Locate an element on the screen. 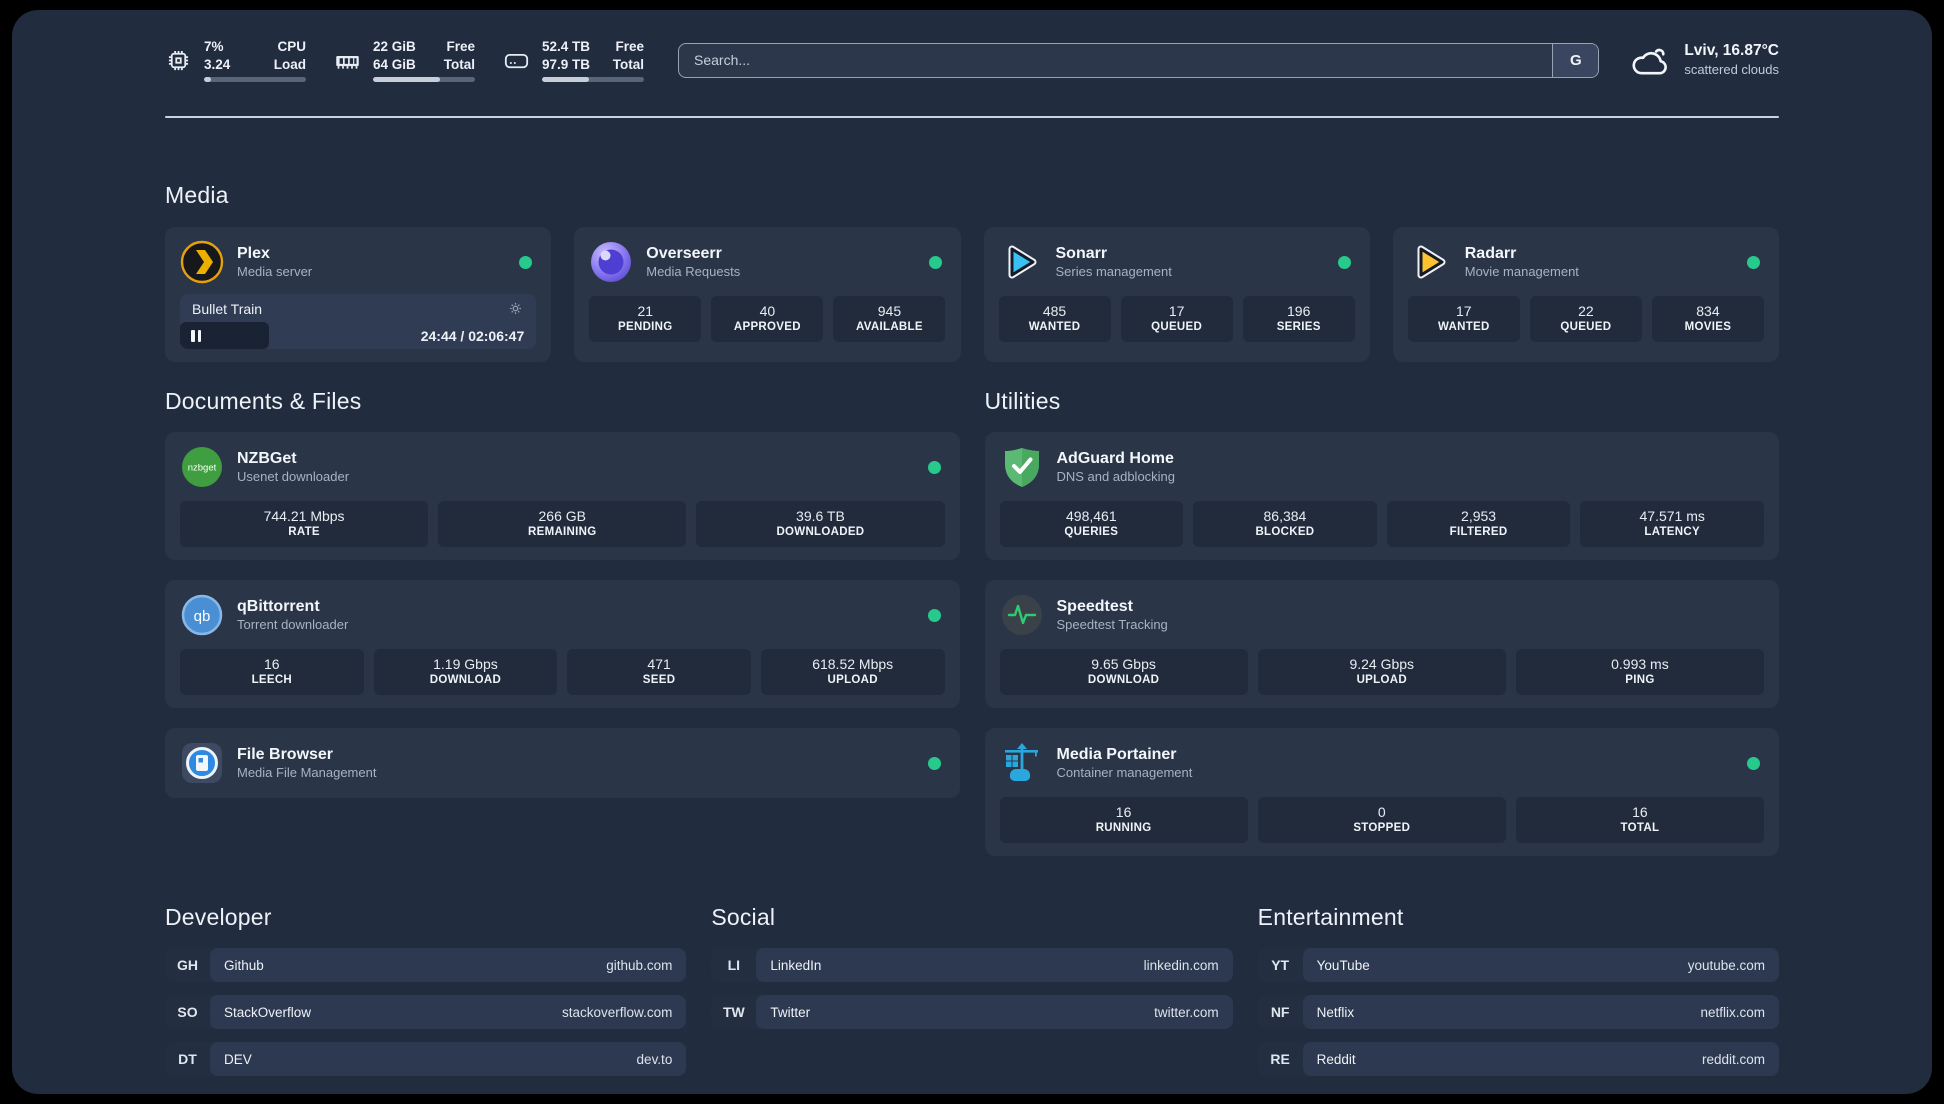  section-title-media: Media is located at coordinates (197, 195).